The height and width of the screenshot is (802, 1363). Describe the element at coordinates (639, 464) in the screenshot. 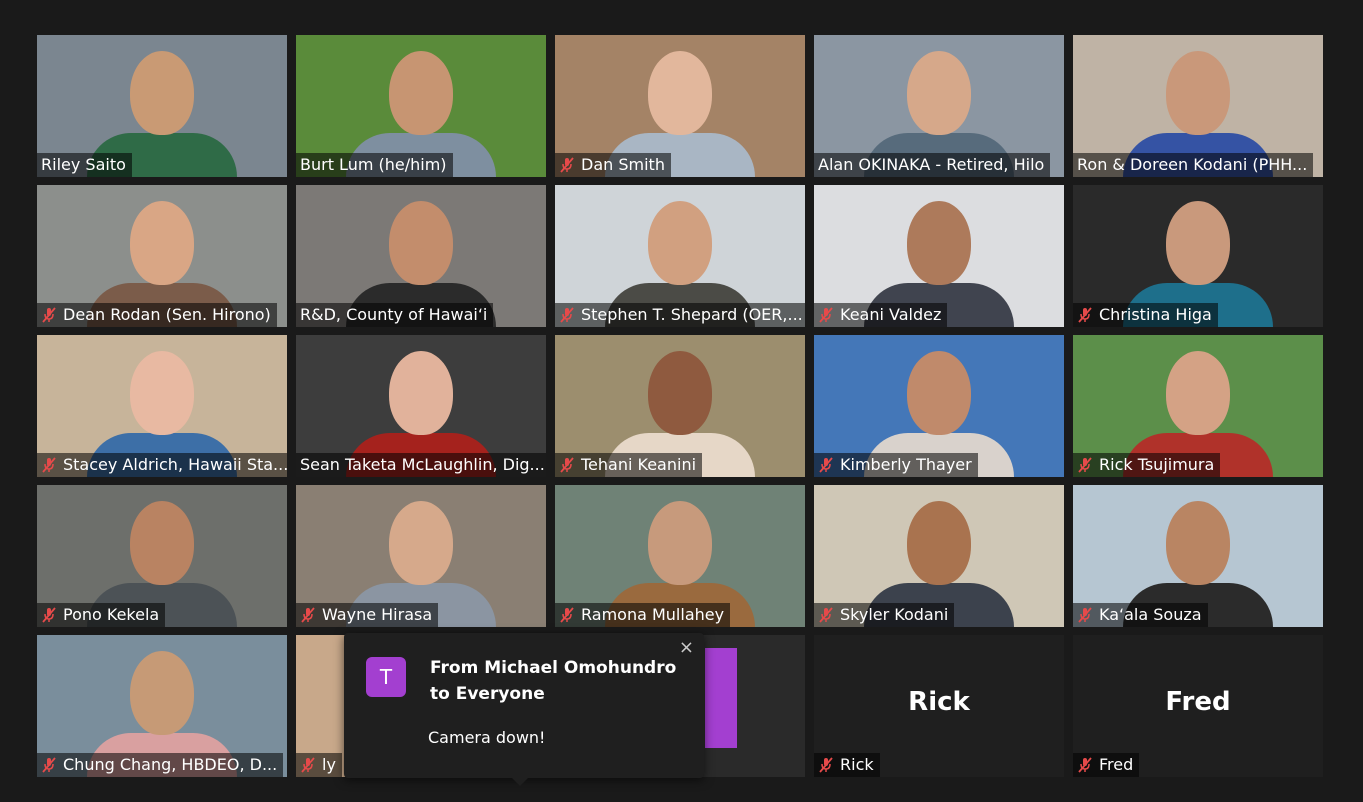

I see `participant-name: Tehani Keanini` at that location.